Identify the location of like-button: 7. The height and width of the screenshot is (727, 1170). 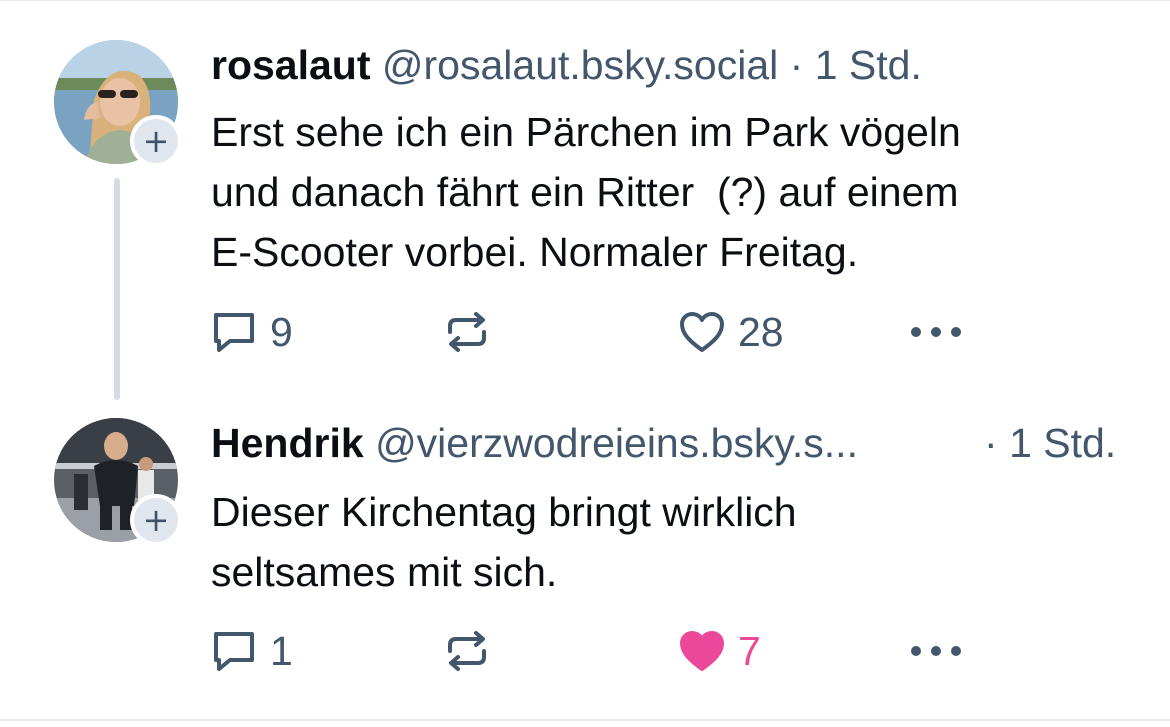
(719, 651).